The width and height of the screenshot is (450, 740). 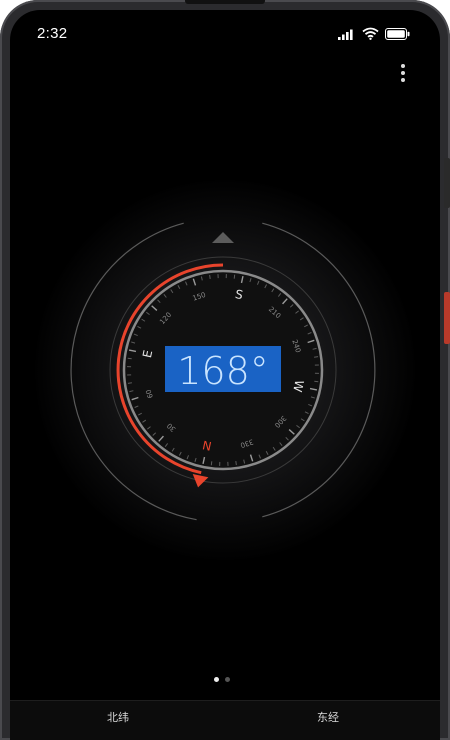 What do you see at coordinates (447, 318) in the screenshot?
I see `power-button` at bounding box center [447, 318].